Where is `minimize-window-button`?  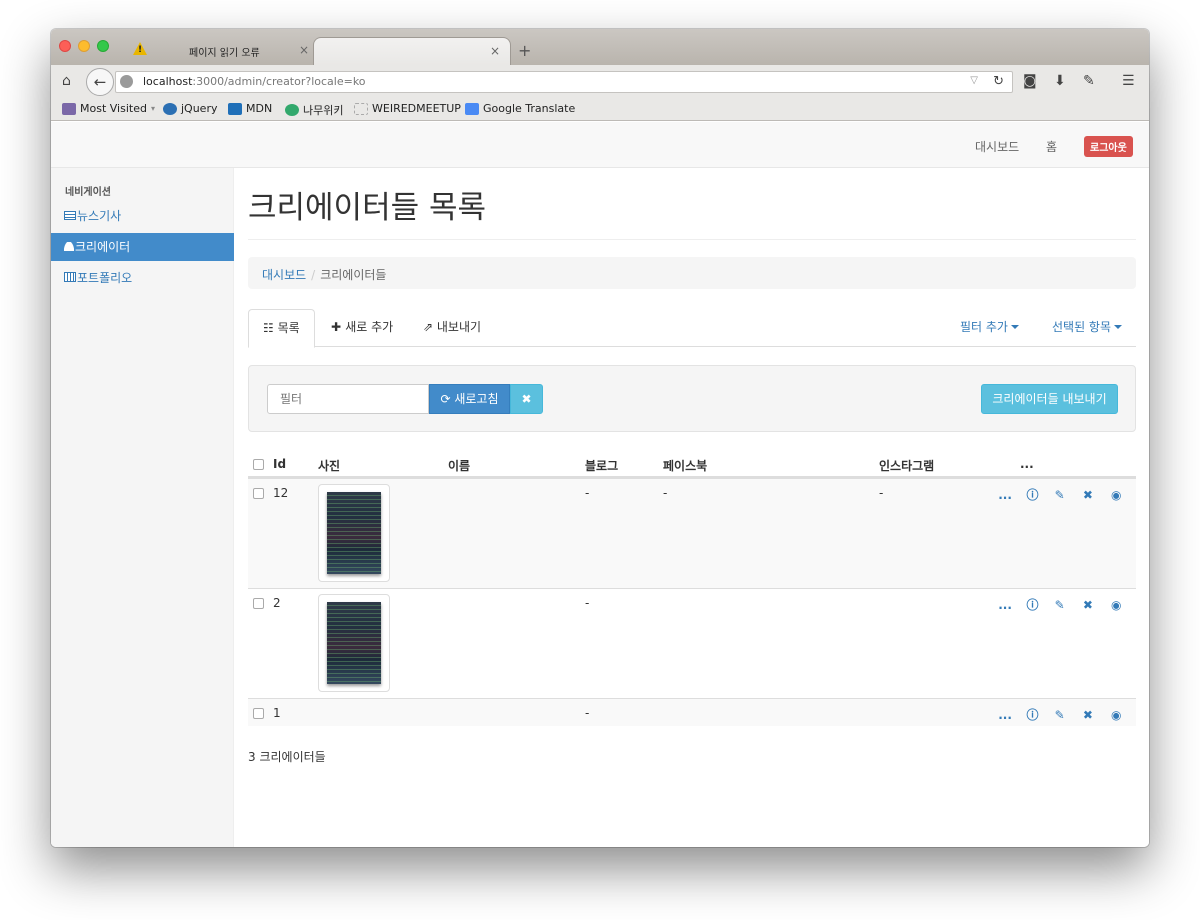
minimize-window-button is located at coordinates (84, 46).